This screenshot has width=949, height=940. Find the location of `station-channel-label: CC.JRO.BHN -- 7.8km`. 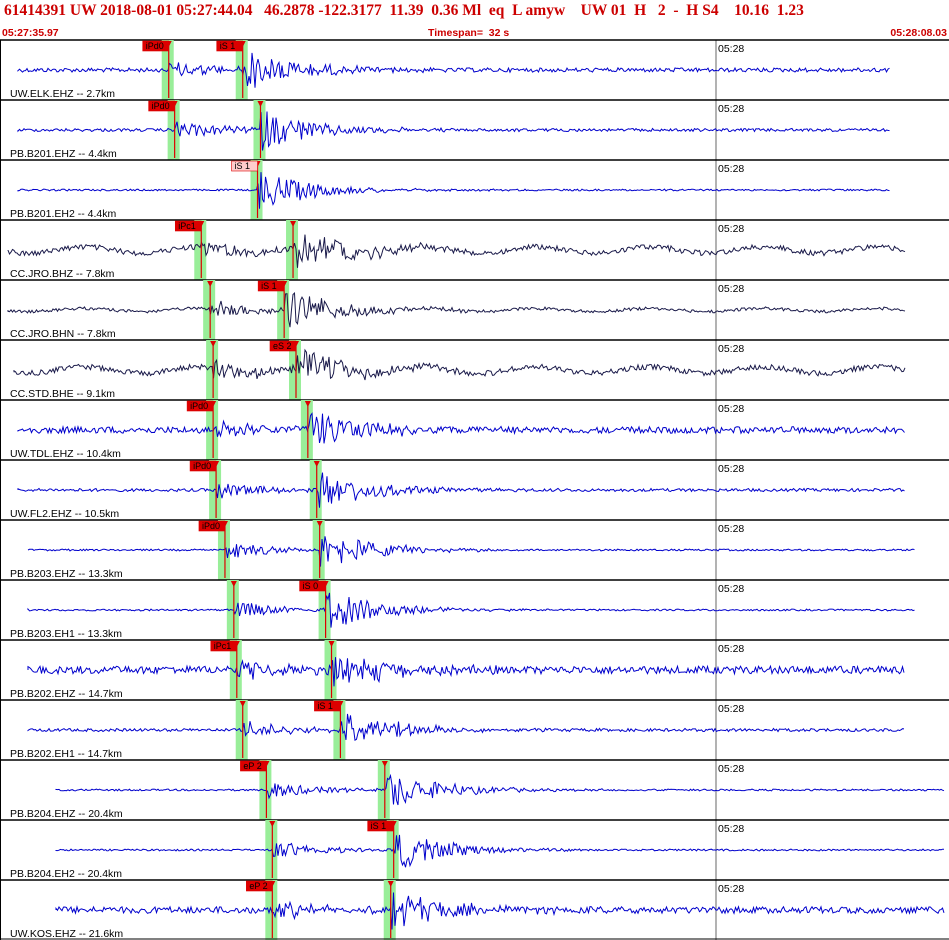

station-channel-label: CC.JRO.BHN -- 7.8km is located at coordinates (63, 334).